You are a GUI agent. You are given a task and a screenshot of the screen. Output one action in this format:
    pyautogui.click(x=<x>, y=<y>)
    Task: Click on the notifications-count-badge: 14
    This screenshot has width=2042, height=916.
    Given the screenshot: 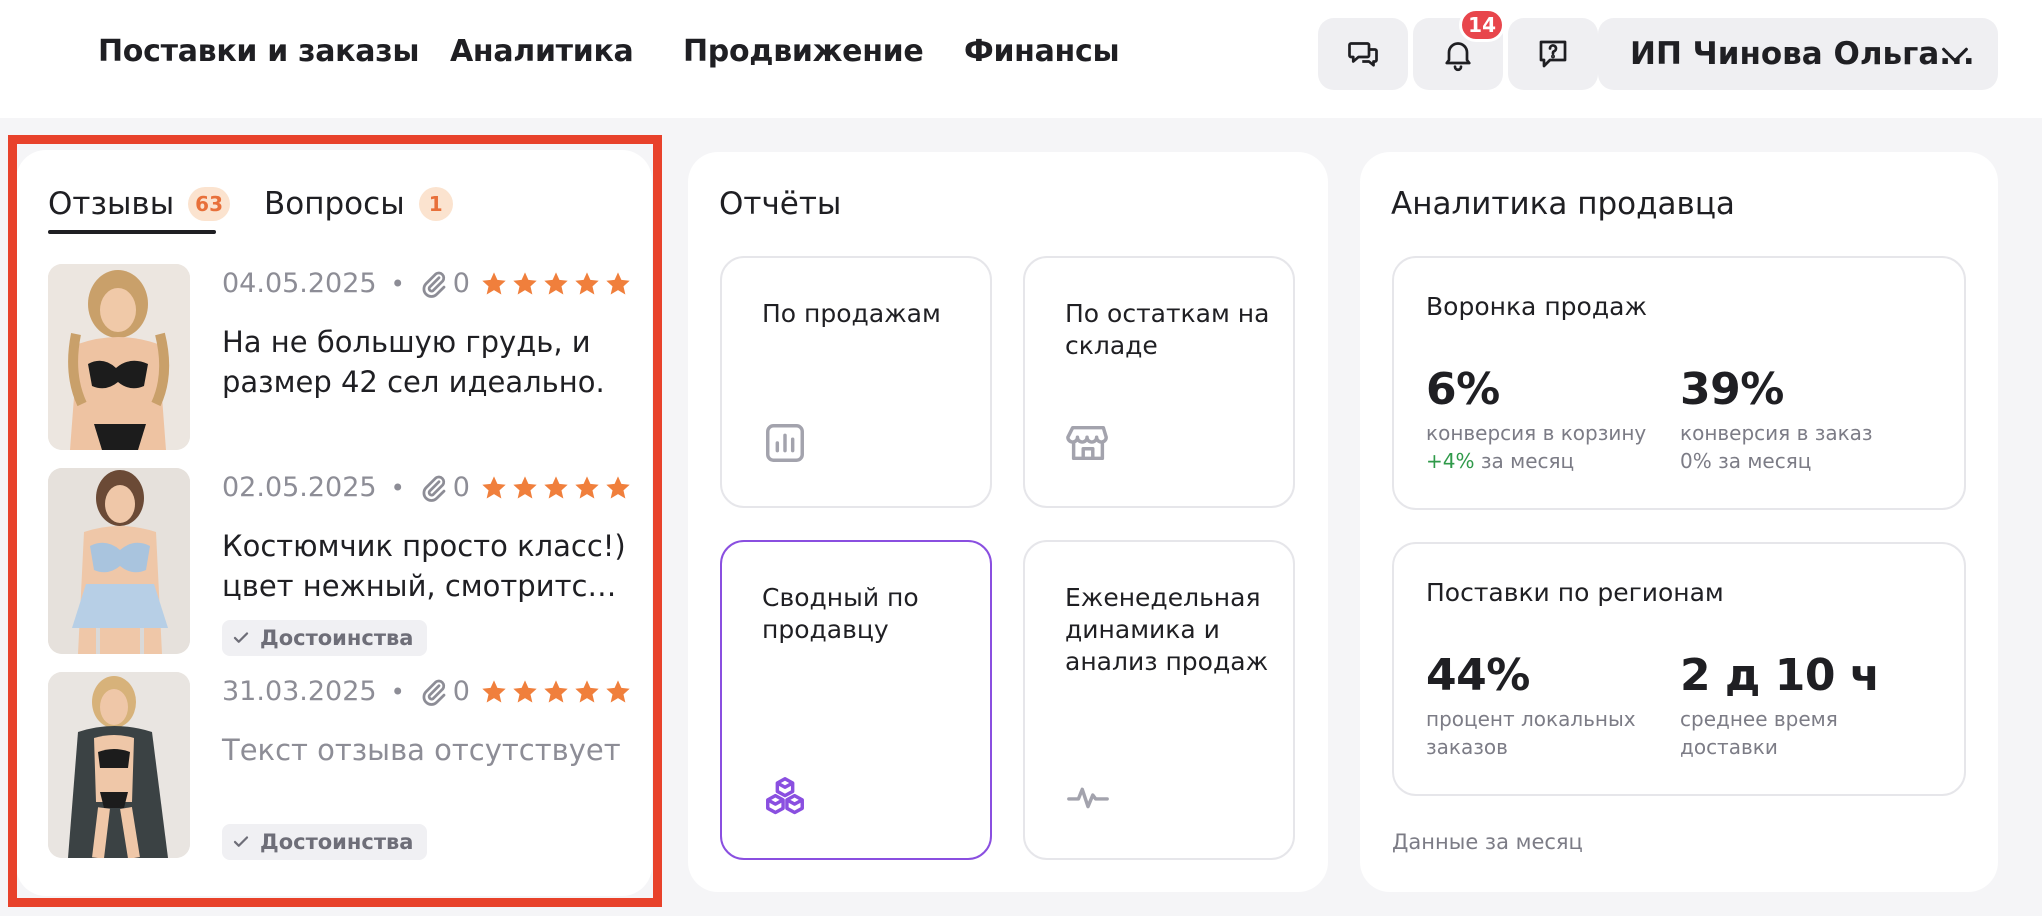 What is the action you would take?
    pyautogui.click(x=1482, y=25)
    